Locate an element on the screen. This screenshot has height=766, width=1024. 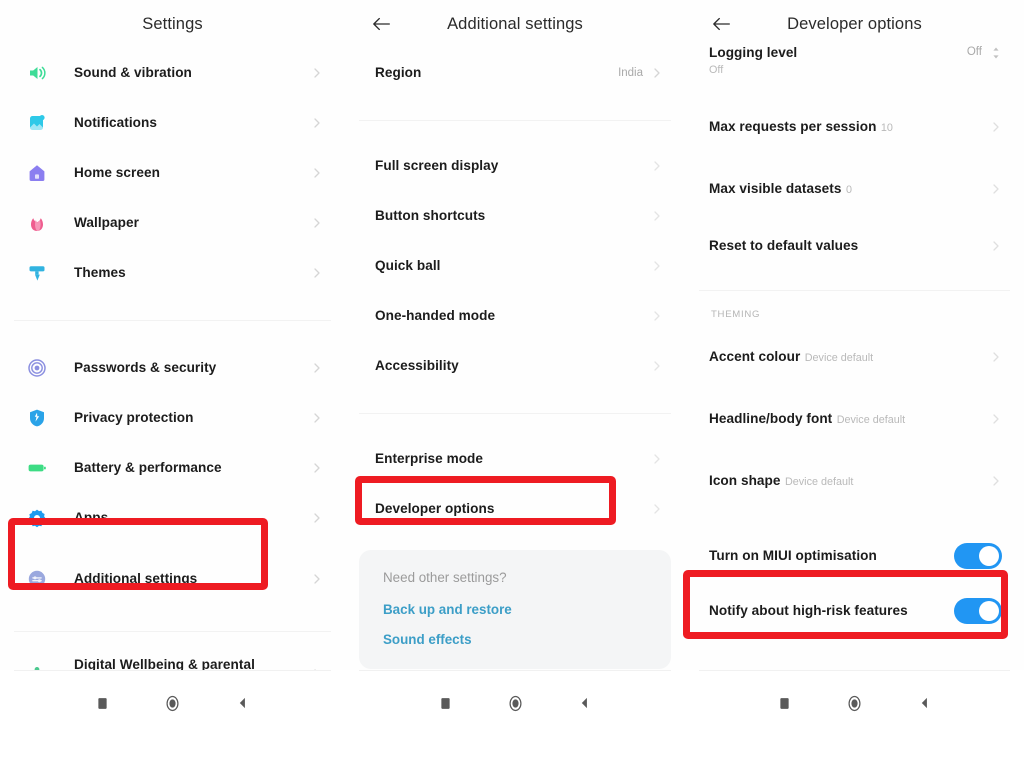
sidebar-item-label: Additional settings is located at coordinates (136, 578).